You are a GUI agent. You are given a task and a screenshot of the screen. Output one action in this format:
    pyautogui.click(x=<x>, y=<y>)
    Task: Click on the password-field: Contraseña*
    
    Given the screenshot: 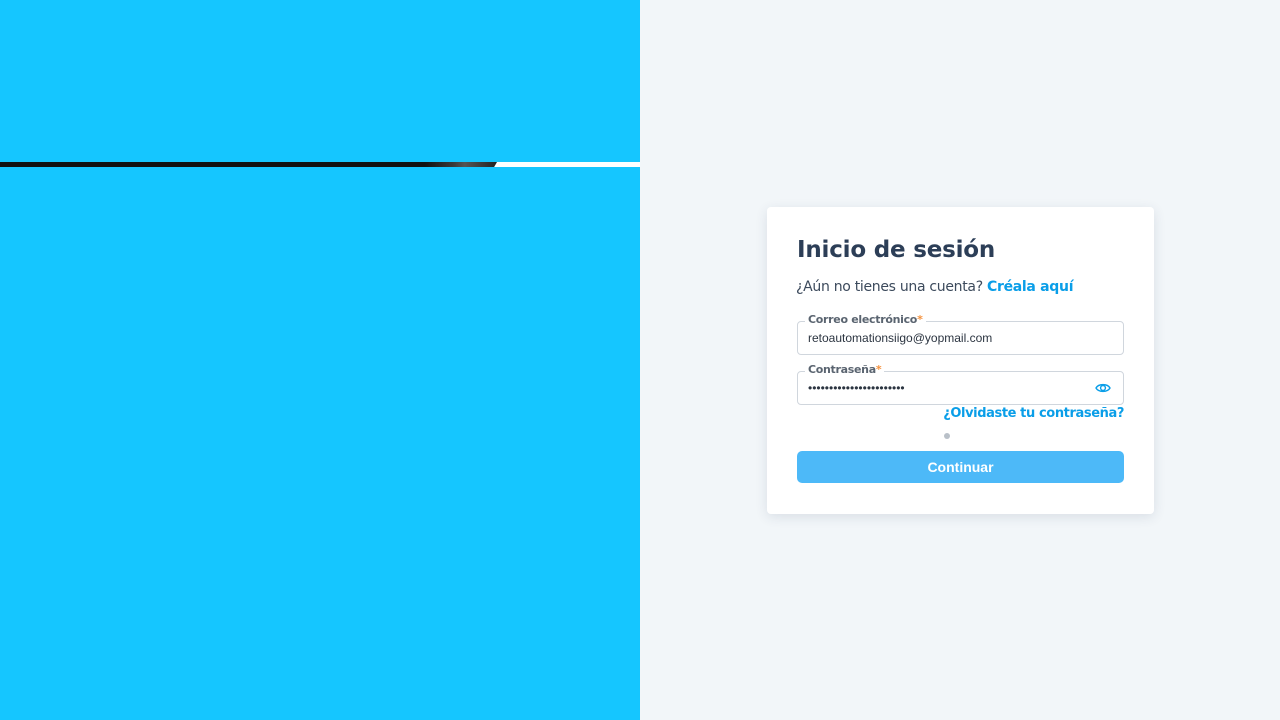 What is the action you would take?
    pyautogui.click(x=960, y=384)
    